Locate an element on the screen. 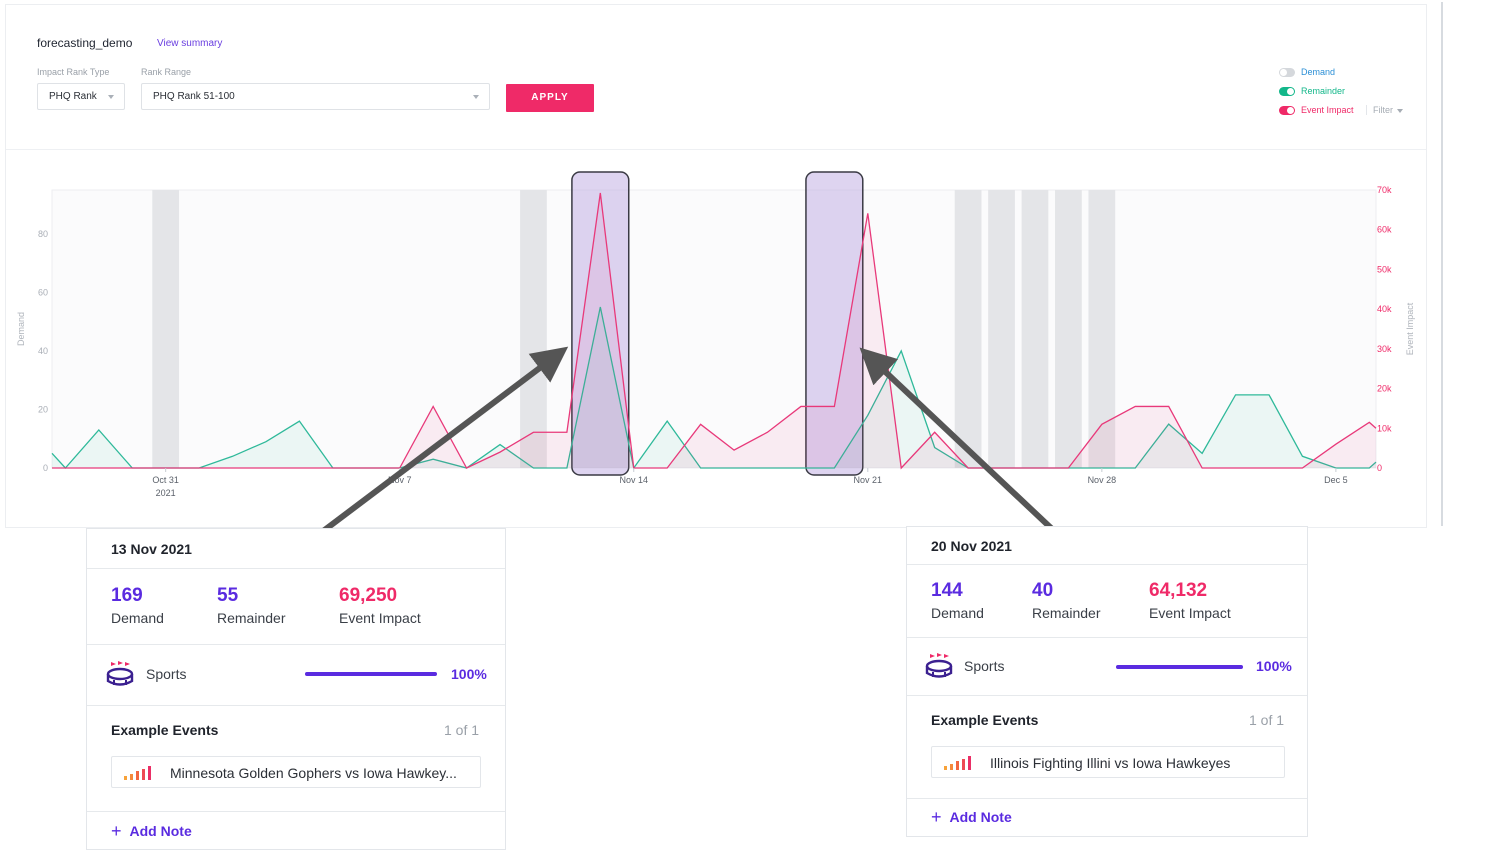 The image size is (1501, 850). filter-label: Filter is located at coordinates (1383, 110).